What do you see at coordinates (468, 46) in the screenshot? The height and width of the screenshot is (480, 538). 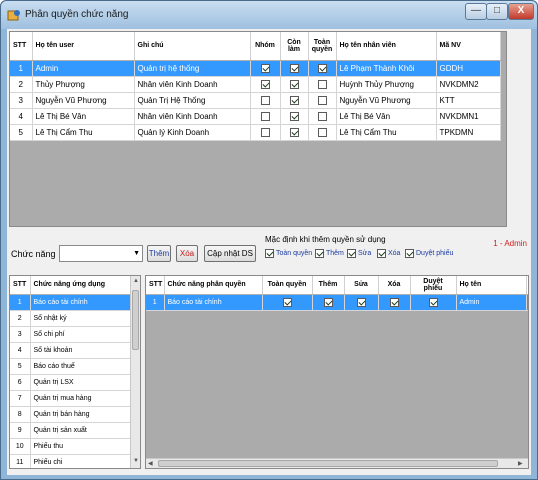 I see `users-col-header: Mã NV` at bounding box center [468, 46].